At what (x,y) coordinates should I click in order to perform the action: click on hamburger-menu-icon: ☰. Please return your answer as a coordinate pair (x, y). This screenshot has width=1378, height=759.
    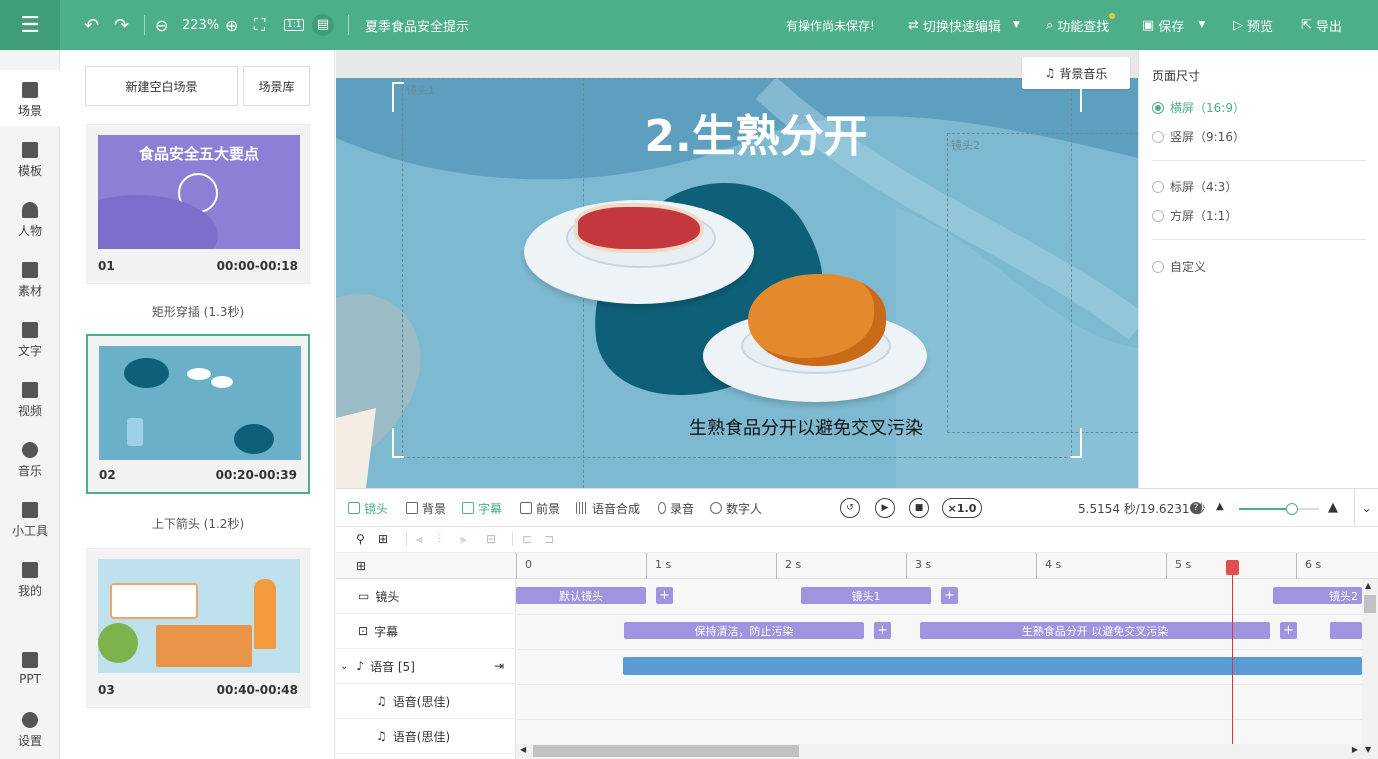
    Looking at the image, I should click on (30, 25).